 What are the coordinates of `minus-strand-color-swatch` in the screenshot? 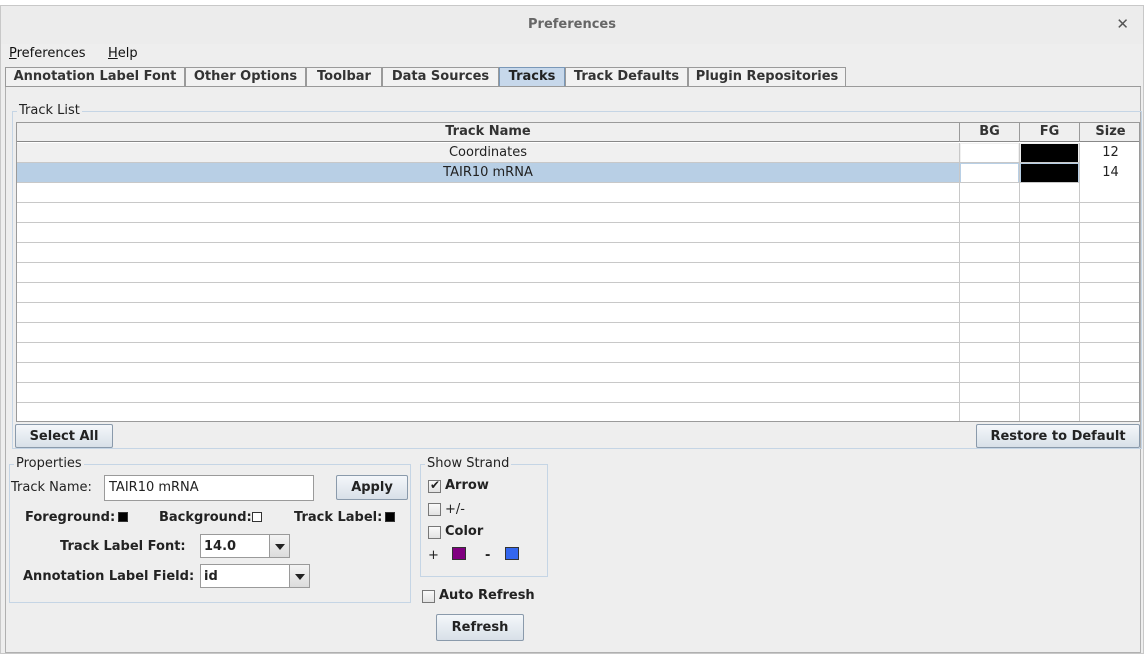 It's located at (512, 553).